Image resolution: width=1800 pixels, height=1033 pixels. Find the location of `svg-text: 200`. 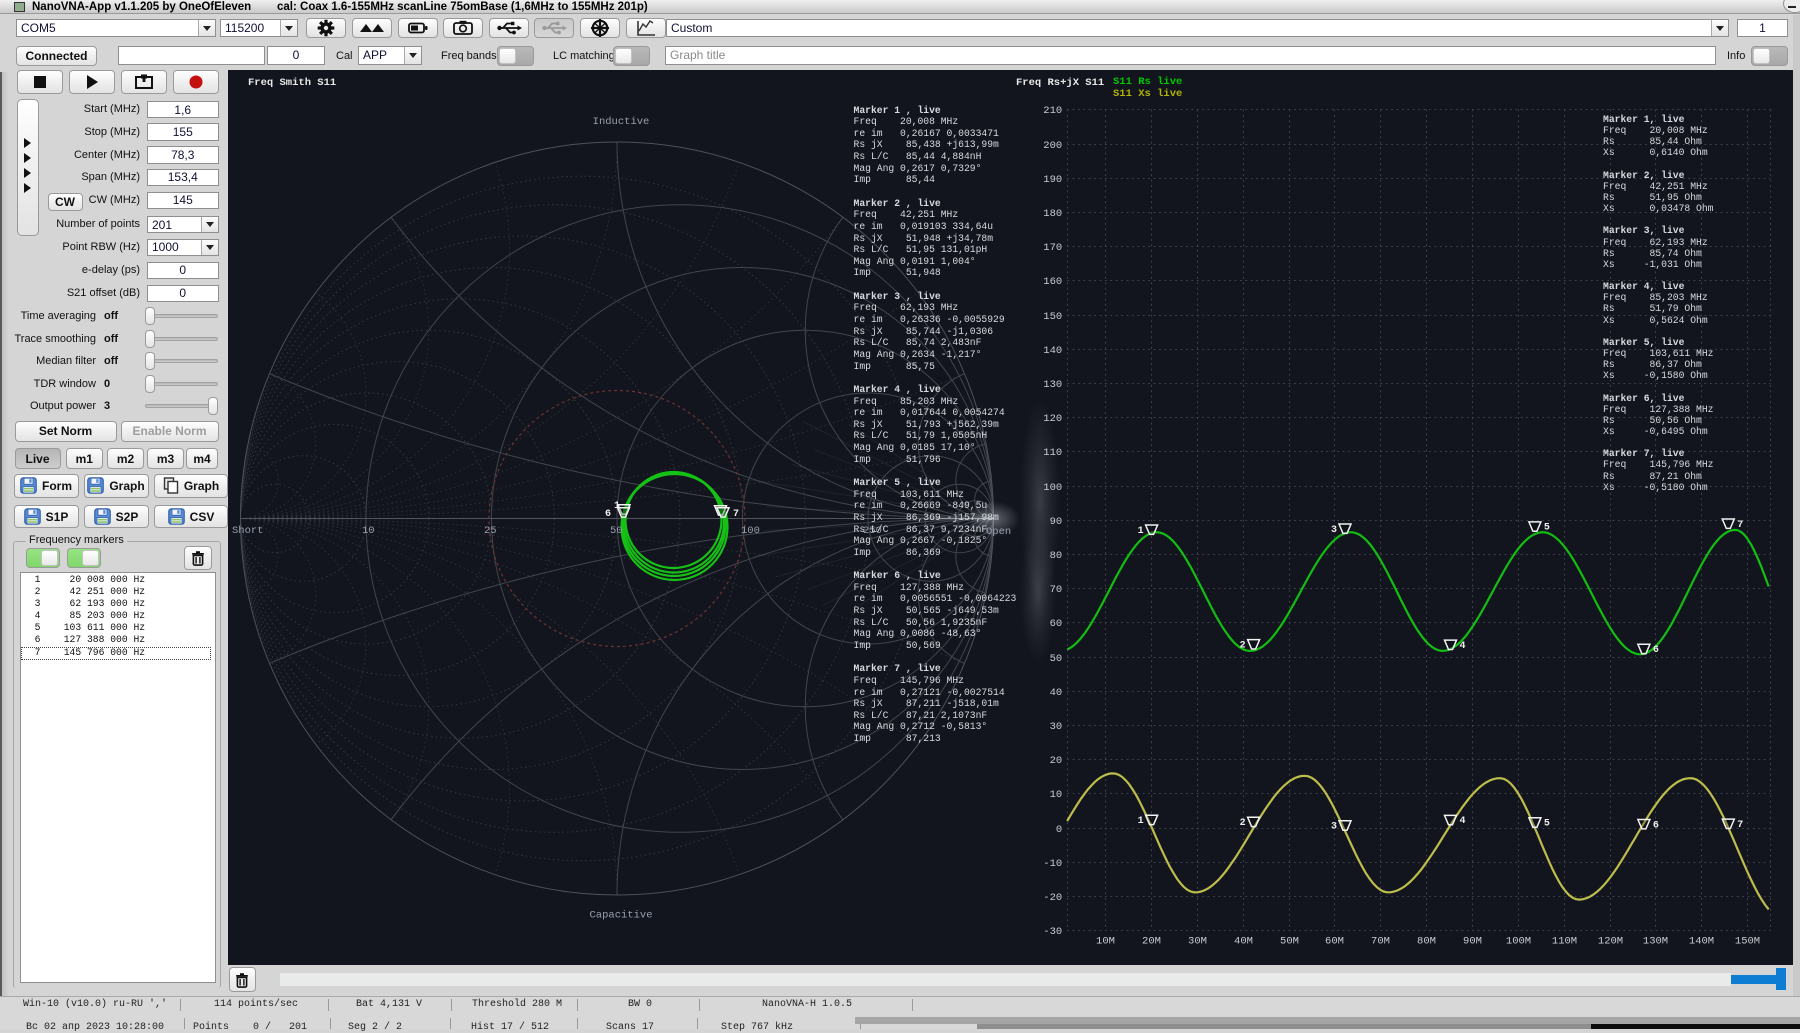

svg-text: 200 is located at coordinates (1052, 146).